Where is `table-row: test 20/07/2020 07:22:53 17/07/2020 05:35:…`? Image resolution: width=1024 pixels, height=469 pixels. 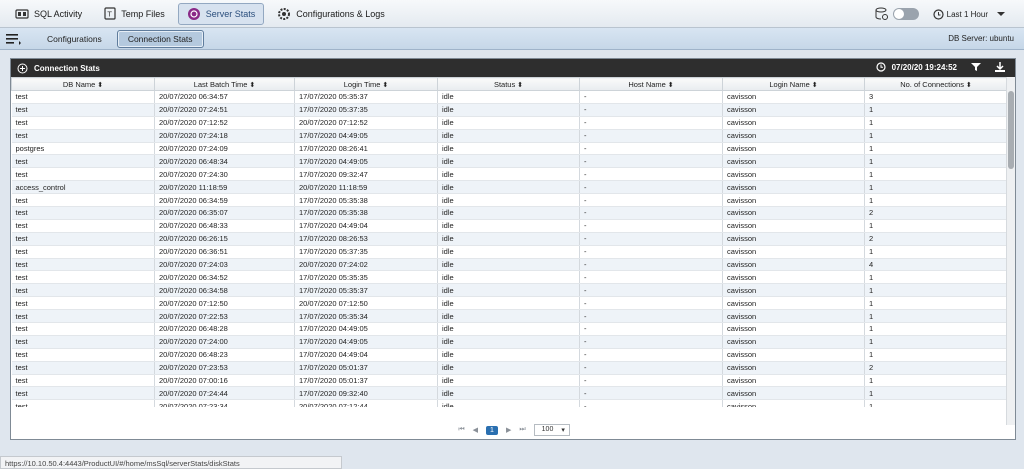 table-row: test 20/07/2020 07:22:53 17/07/2020 05:35:… is located at coordinates (509, 316).